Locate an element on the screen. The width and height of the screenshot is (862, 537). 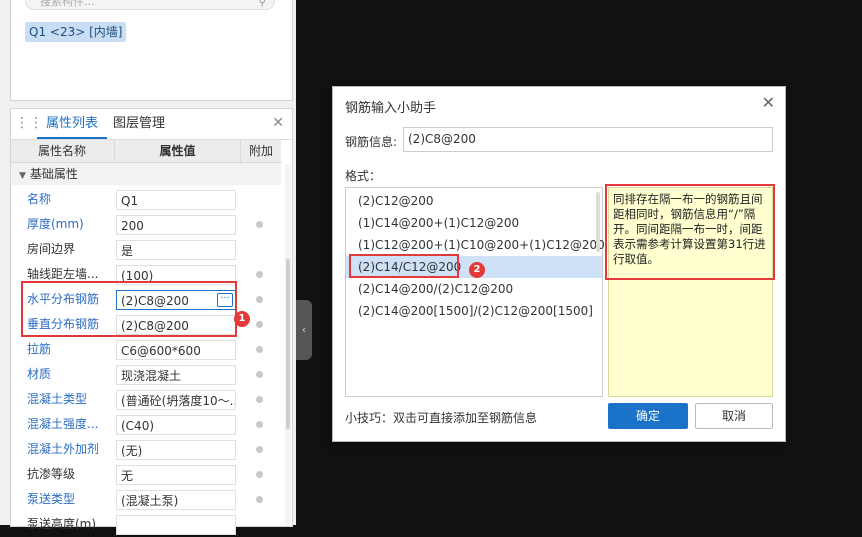
property-value: C6@600*600 is located at coordinates (176, 350).